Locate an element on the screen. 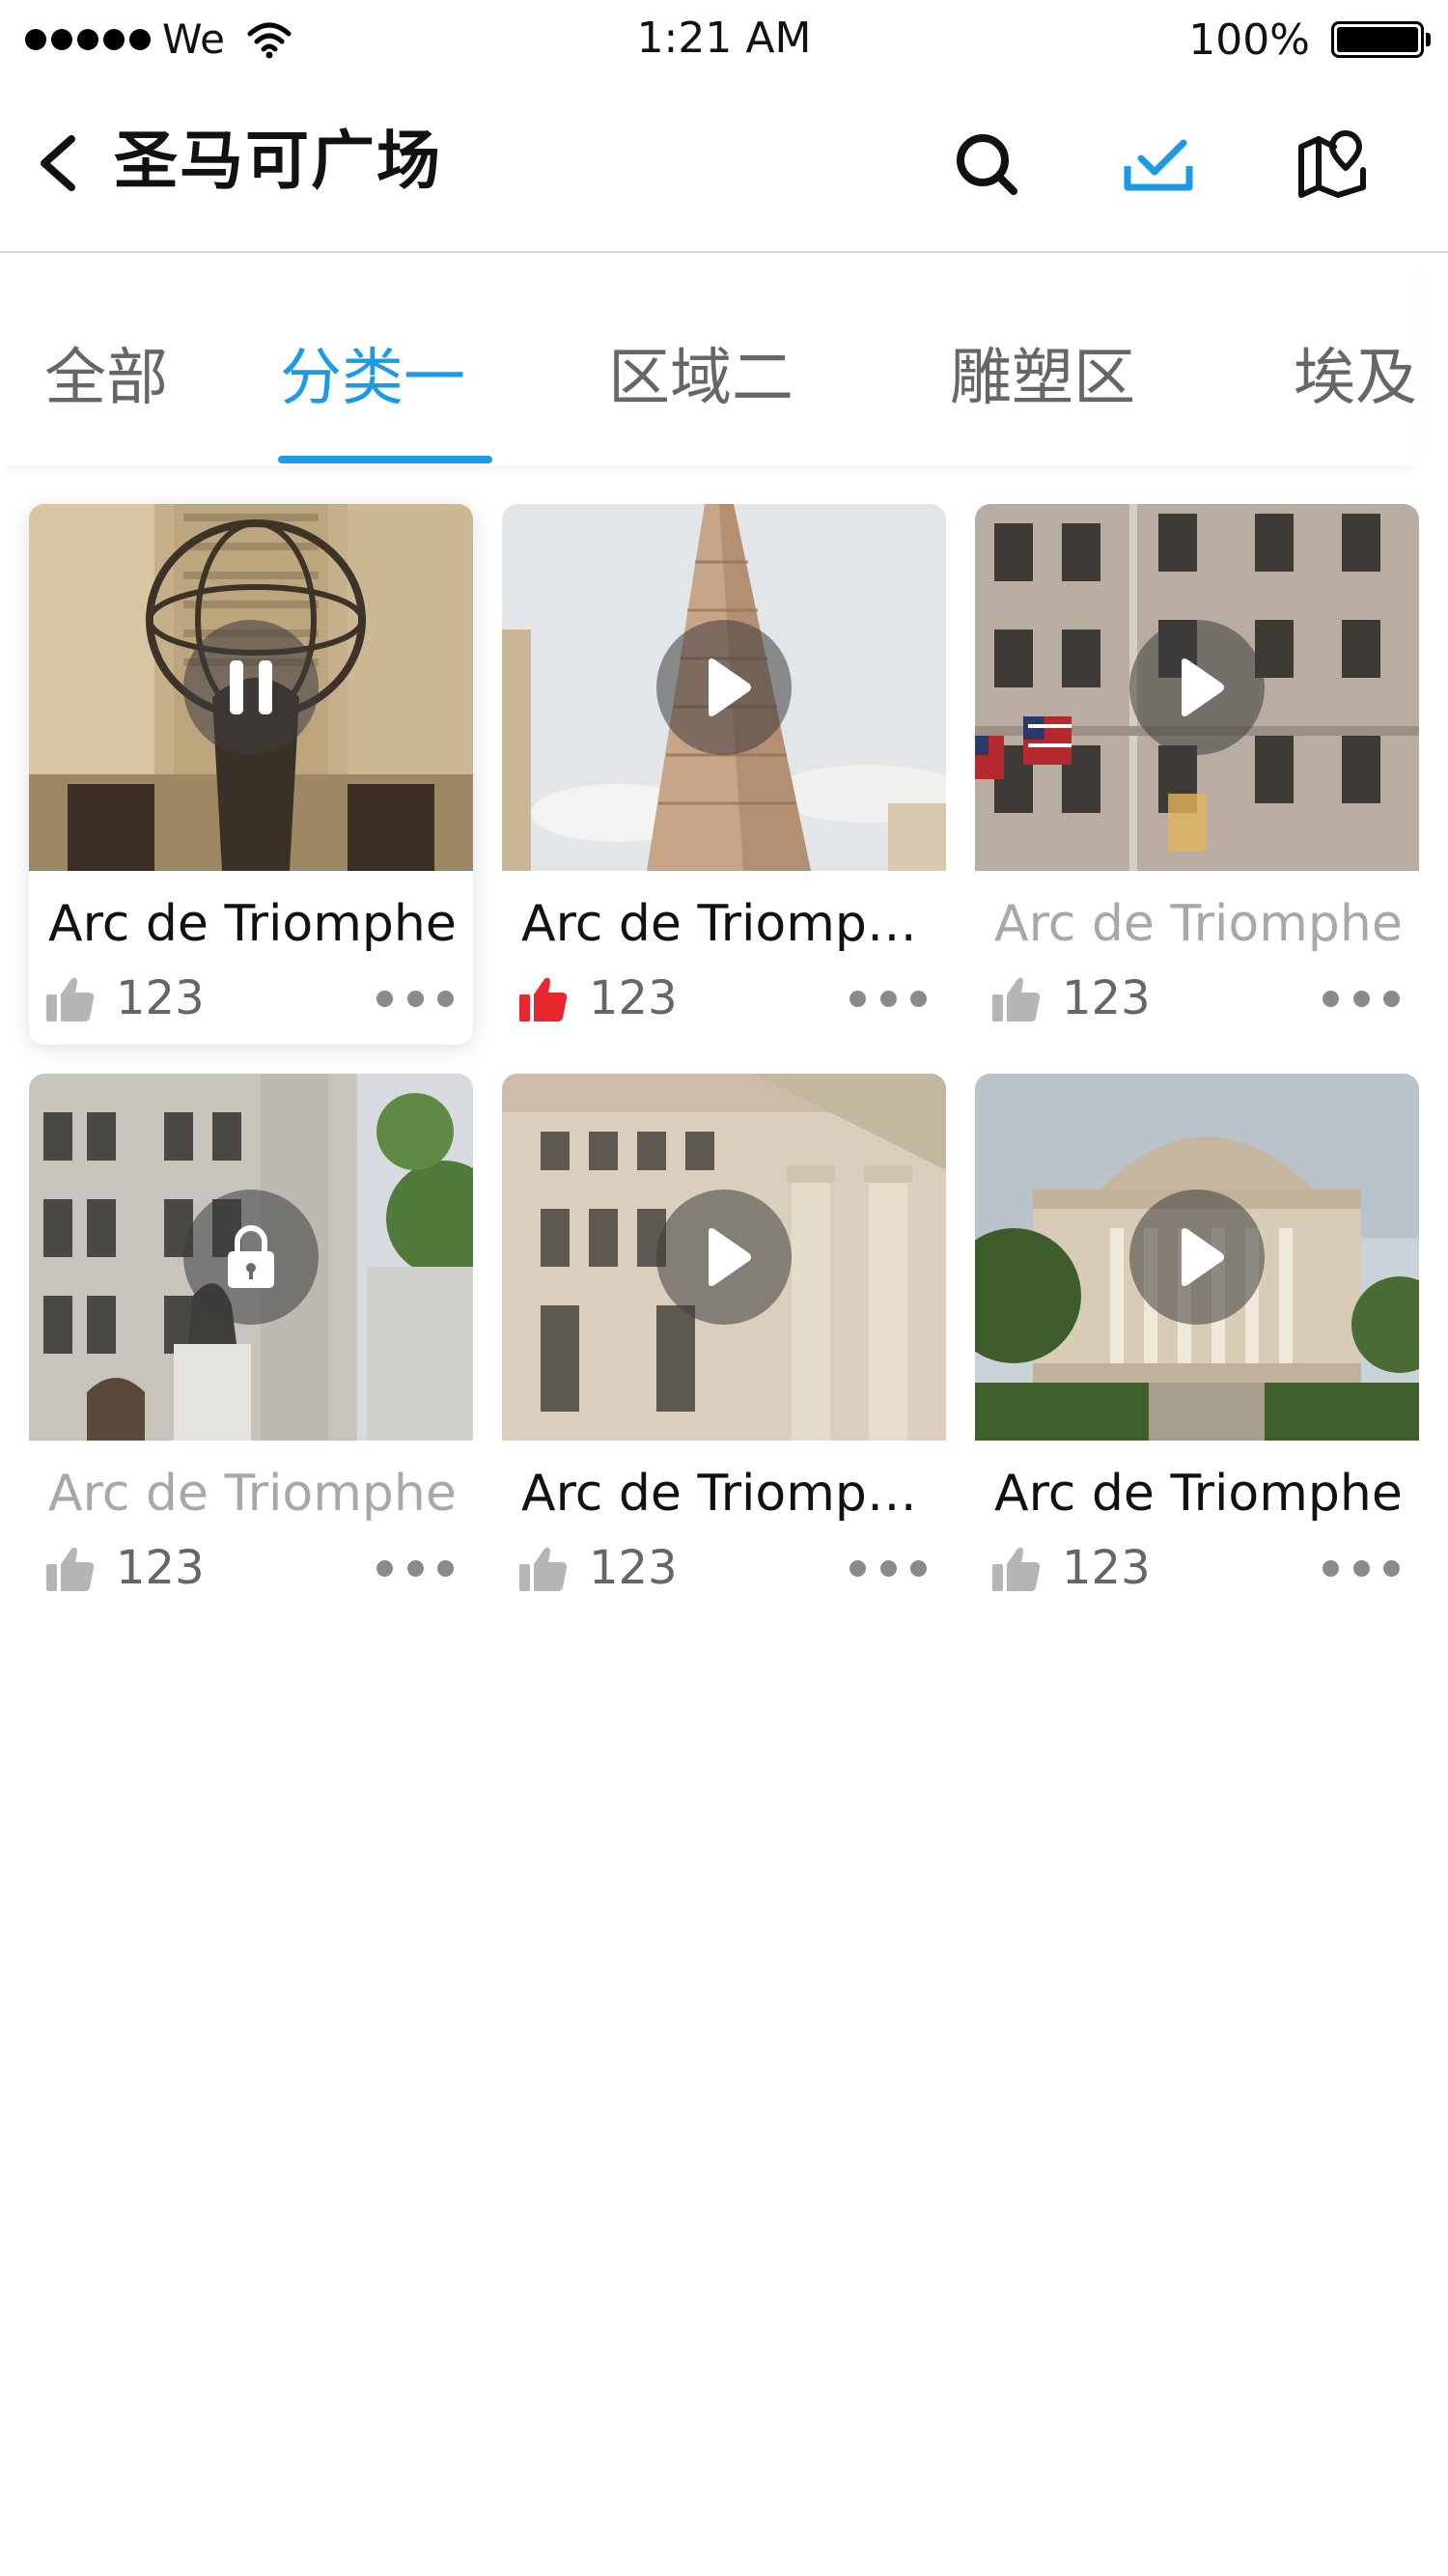 The image size is (1448, 2576). active-tab-indicator is located at coordinates (385, 460).